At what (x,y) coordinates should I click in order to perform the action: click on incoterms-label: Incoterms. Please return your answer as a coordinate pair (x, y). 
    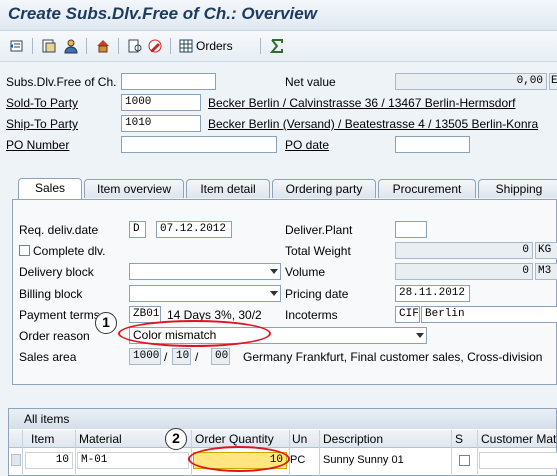
    Looking at the image, I should click on (311, 315).